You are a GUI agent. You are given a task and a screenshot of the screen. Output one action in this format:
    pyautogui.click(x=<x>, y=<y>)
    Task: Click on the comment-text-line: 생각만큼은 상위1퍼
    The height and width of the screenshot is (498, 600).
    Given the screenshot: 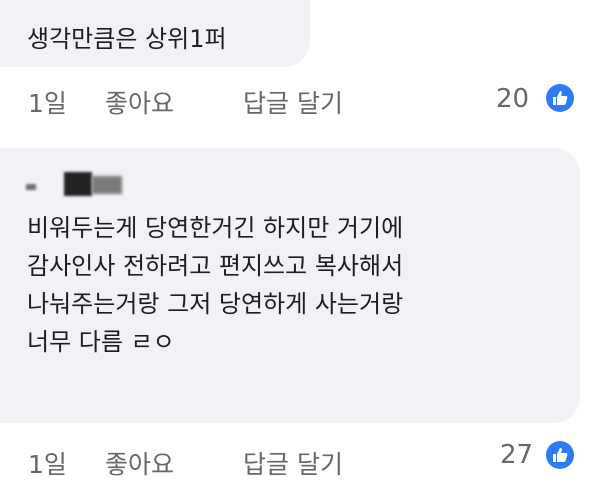 What is the action you would take?
    pyautogui.click(x=127, y=39)
    